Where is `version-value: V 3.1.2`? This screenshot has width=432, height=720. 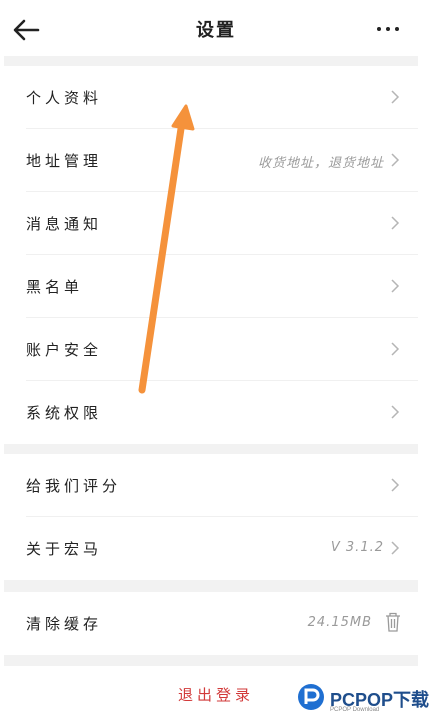
version-value: V 3.1.2 is located at coordinates (357, 547).